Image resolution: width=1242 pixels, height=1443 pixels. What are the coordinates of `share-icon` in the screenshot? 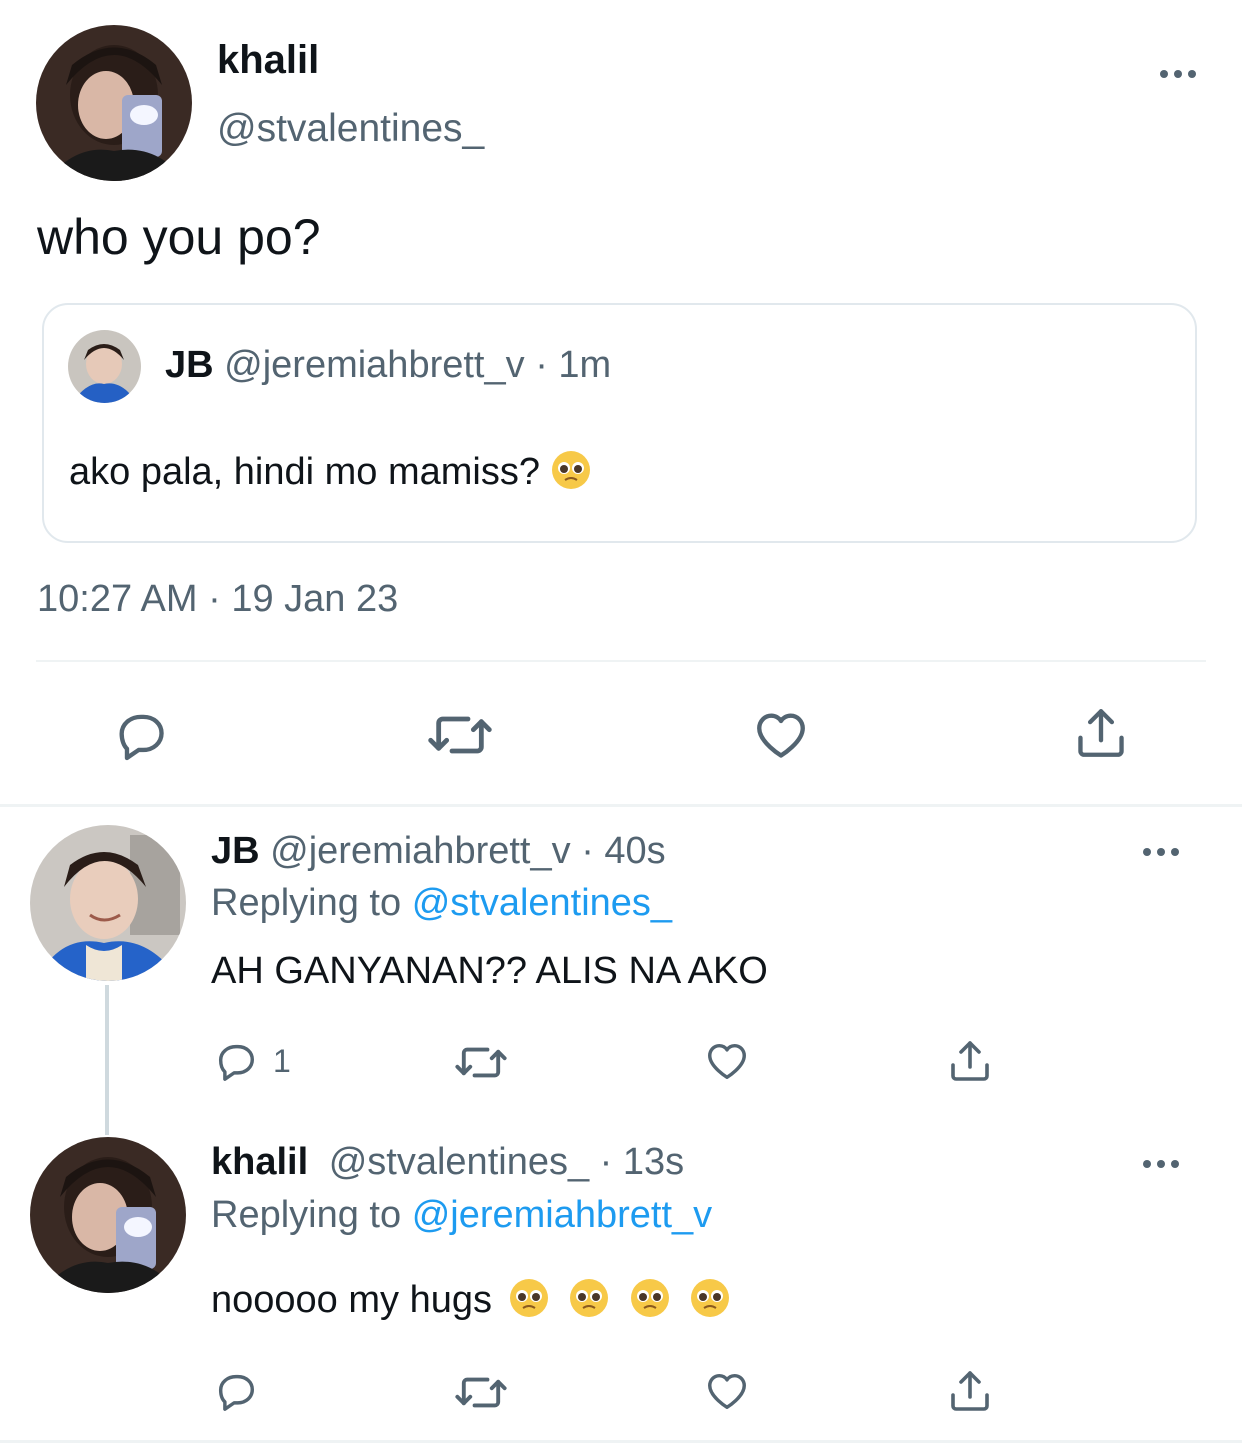 It's located at (1101, 733).